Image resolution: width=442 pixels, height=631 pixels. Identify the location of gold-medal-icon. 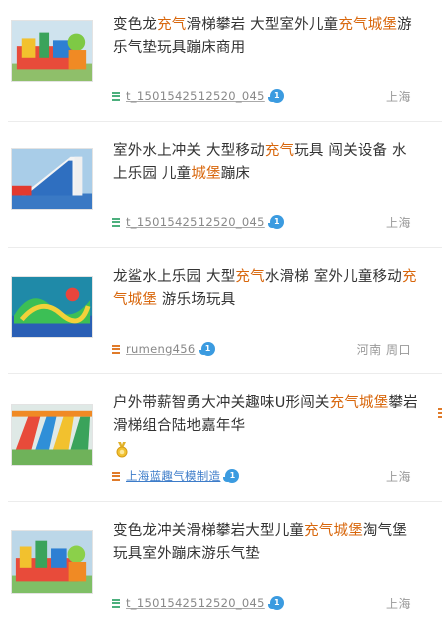
(122, 450).